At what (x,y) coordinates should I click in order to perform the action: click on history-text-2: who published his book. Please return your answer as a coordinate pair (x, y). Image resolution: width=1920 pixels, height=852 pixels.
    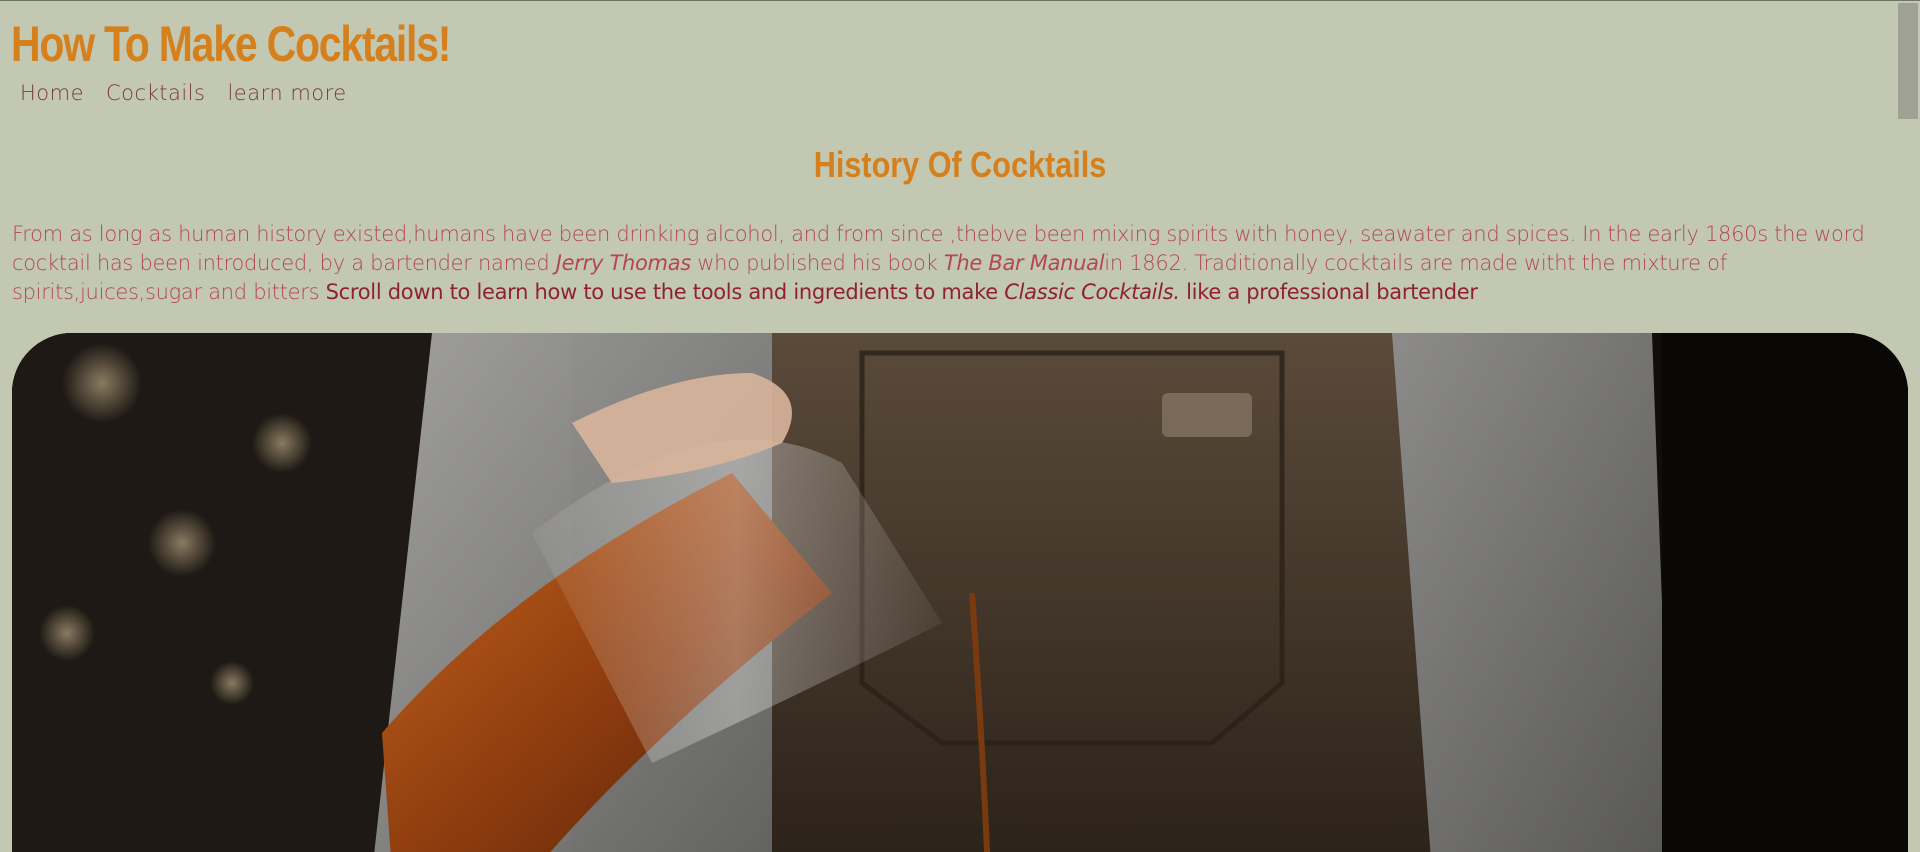
    Looking at the image, I should click on (817, 263).